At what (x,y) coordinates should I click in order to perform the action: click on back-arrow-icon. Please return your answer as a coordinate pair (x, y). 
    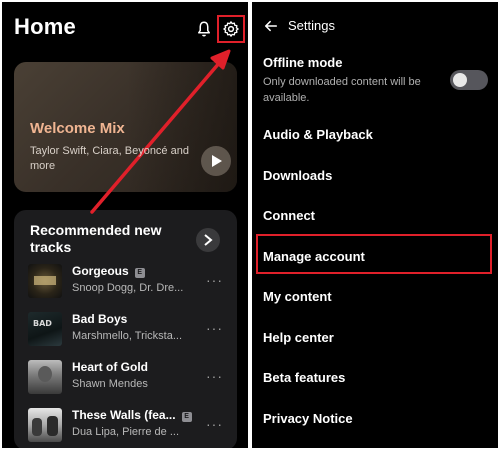
    Looking at the image, I should click on (271, 26).